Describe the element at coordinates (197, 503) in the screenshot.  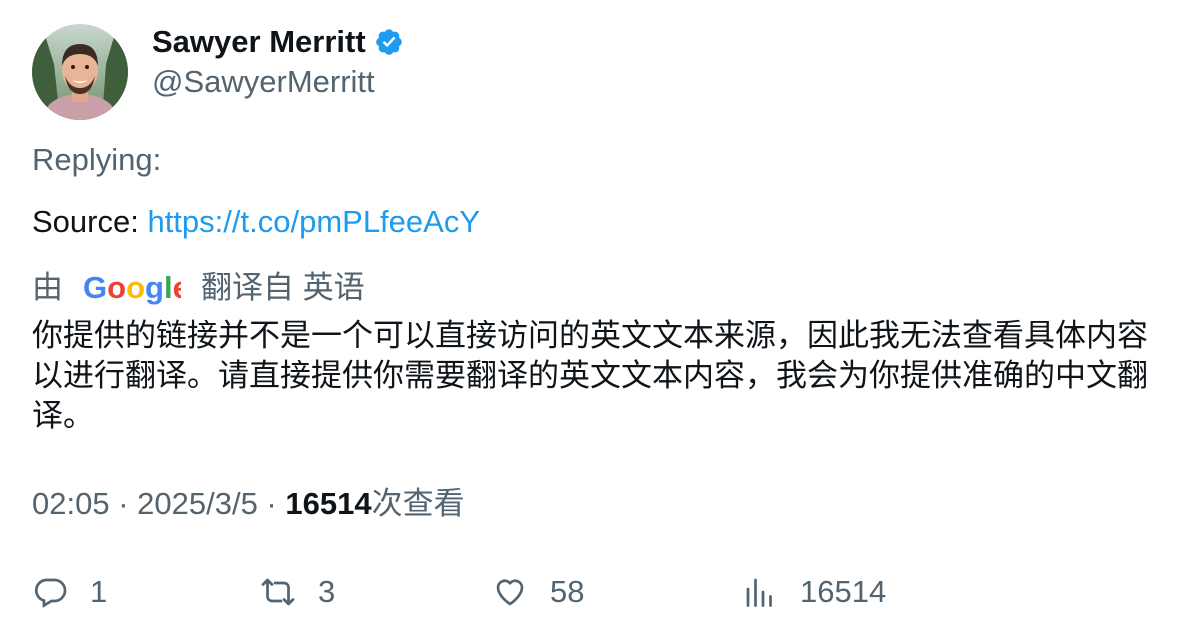
I see `tweet-date: 2025/3/5` at that location.